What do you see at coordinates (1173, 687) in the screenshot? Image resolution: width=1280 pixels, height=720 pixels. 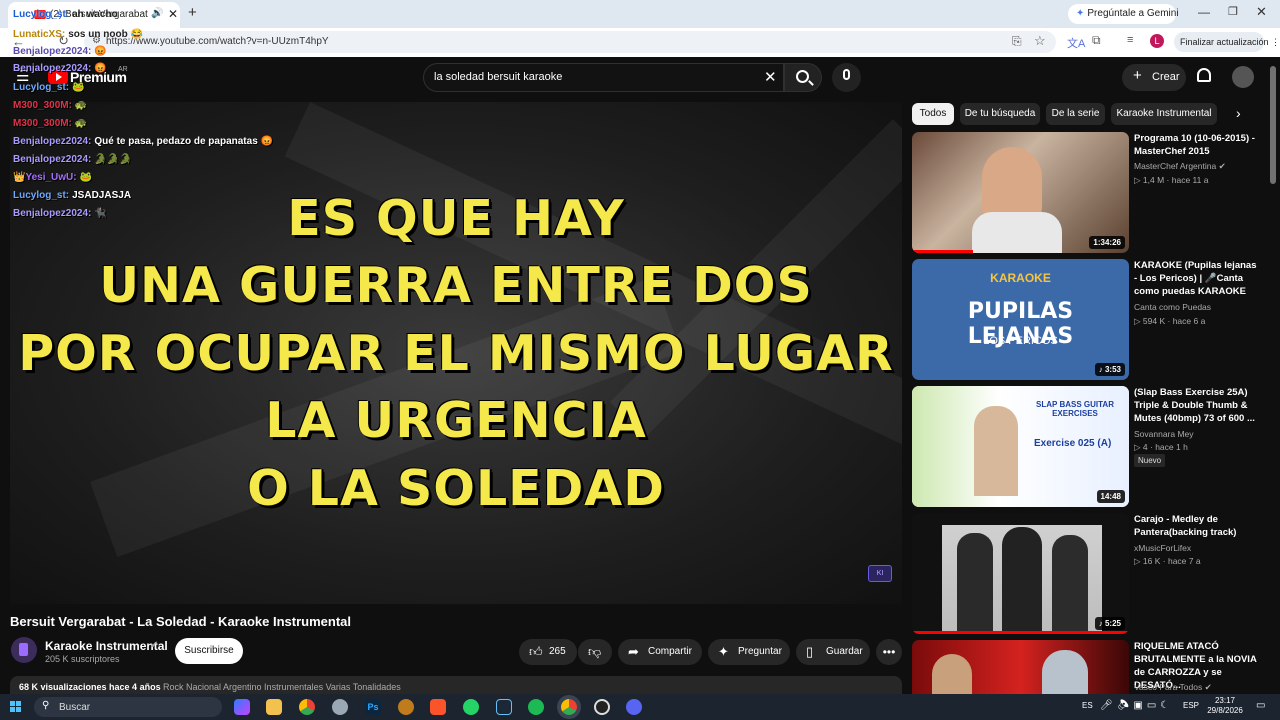 I see `recommendation-channel: Vasco Para Todos ✔` at bounding box center [1173, 687].